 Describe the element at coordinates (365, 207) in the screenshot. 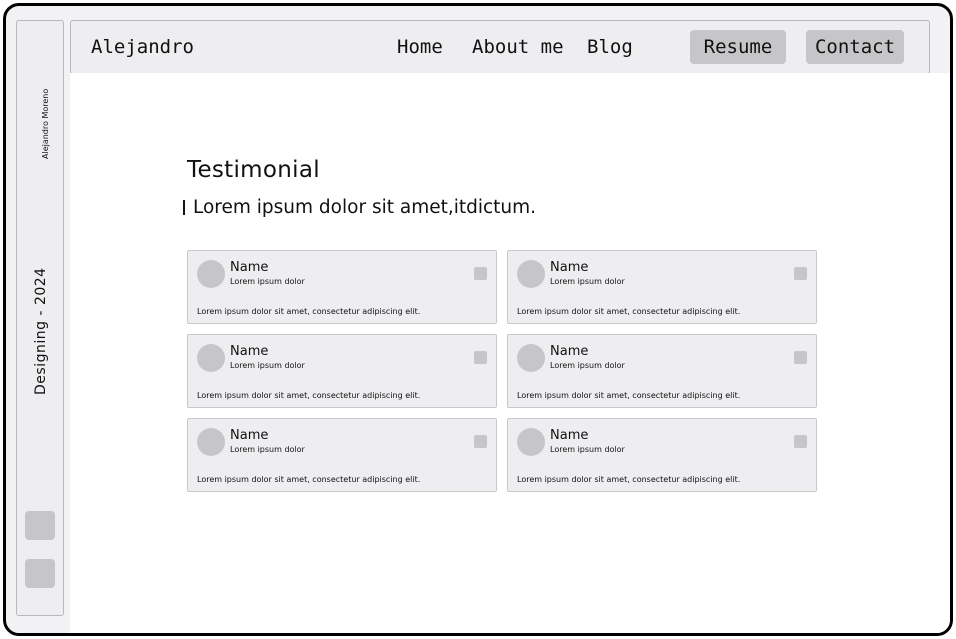

I see `subtitle-text: Lorem ipsum dolor sit amet,itdictum.` at that location.